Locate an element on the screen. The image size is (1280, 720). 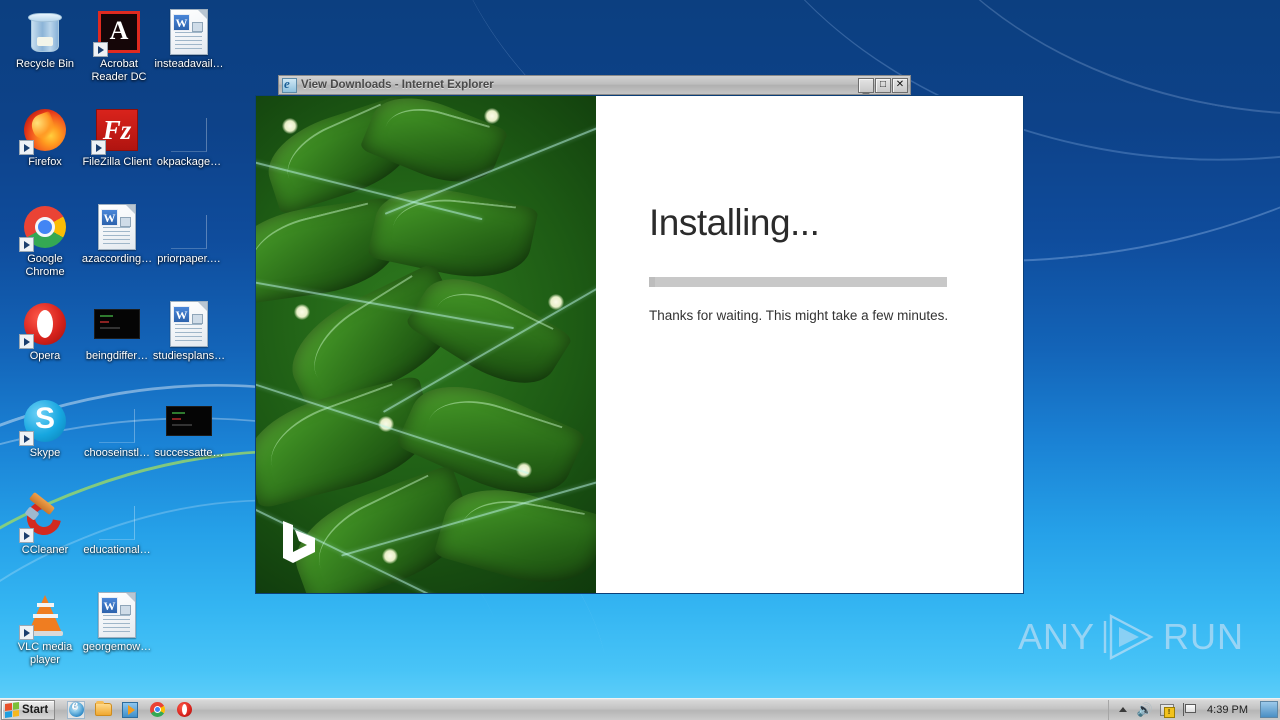
anyrun-watermark: ANY RUN is located at coordinates (1131, 637).